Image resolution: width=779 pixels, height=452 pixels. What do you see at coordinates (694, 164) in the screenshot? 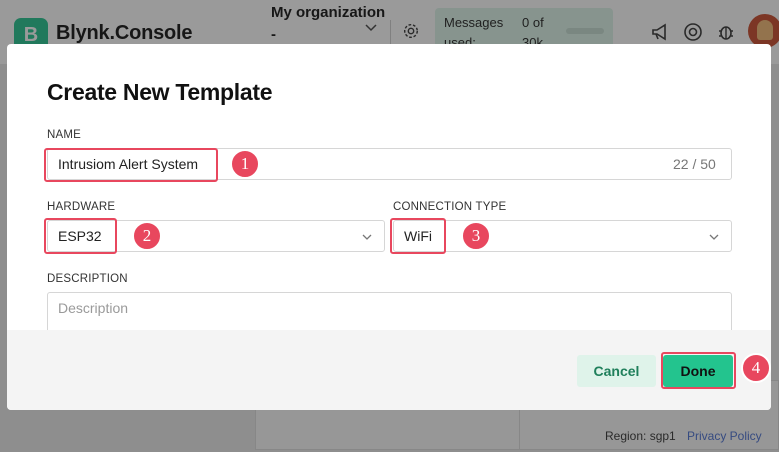
I see `name-character-counter: 22 / 50` at bounding box center [694, 164].